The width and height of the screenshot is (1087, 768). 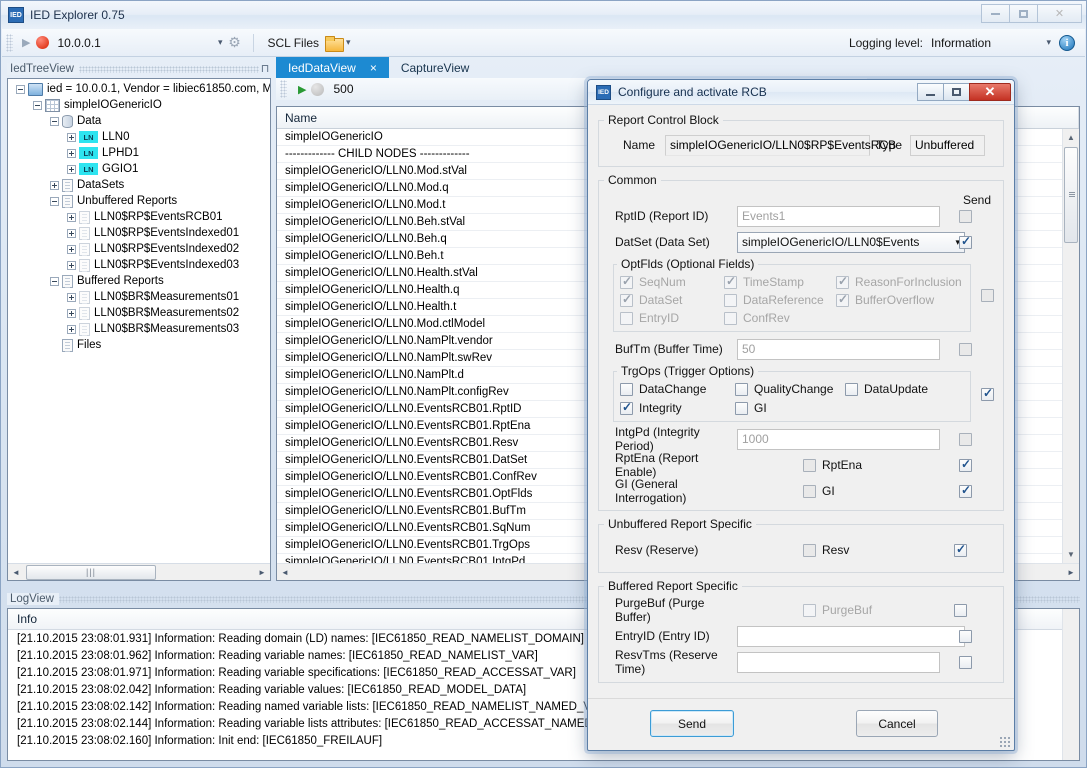 What do you see at coordinates (1071, 137) in the screenshot?
I see `scroll-up-icon: ▲` at bounding box center [1071, 137].